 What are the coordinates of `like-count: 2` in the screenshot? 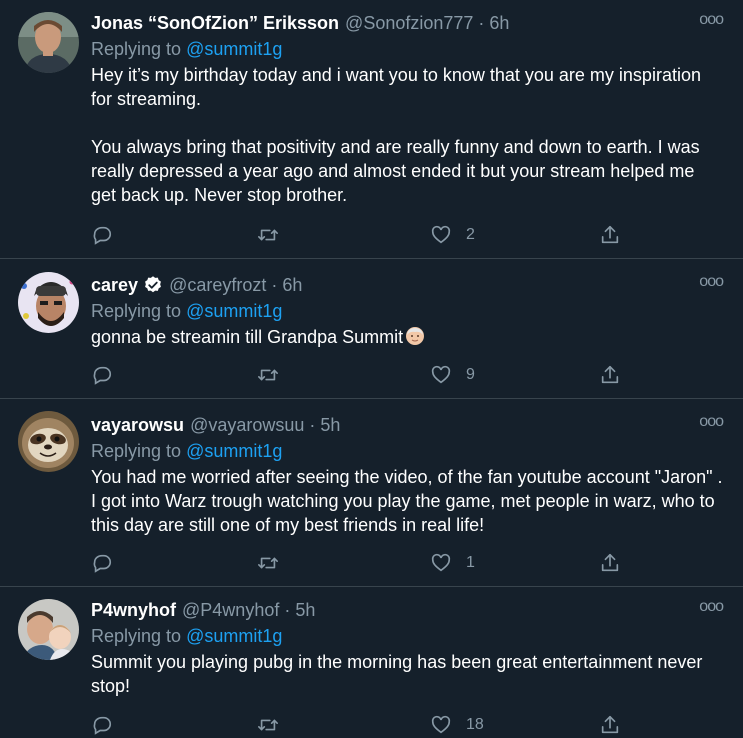 It's located at (470, 234).